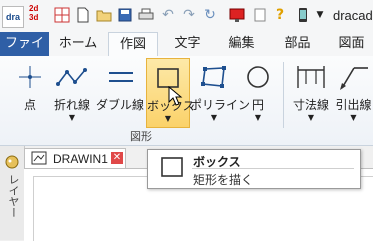 This screenshot has height=241, width=373. I want to click on point-button: 点, so click(30, 92).